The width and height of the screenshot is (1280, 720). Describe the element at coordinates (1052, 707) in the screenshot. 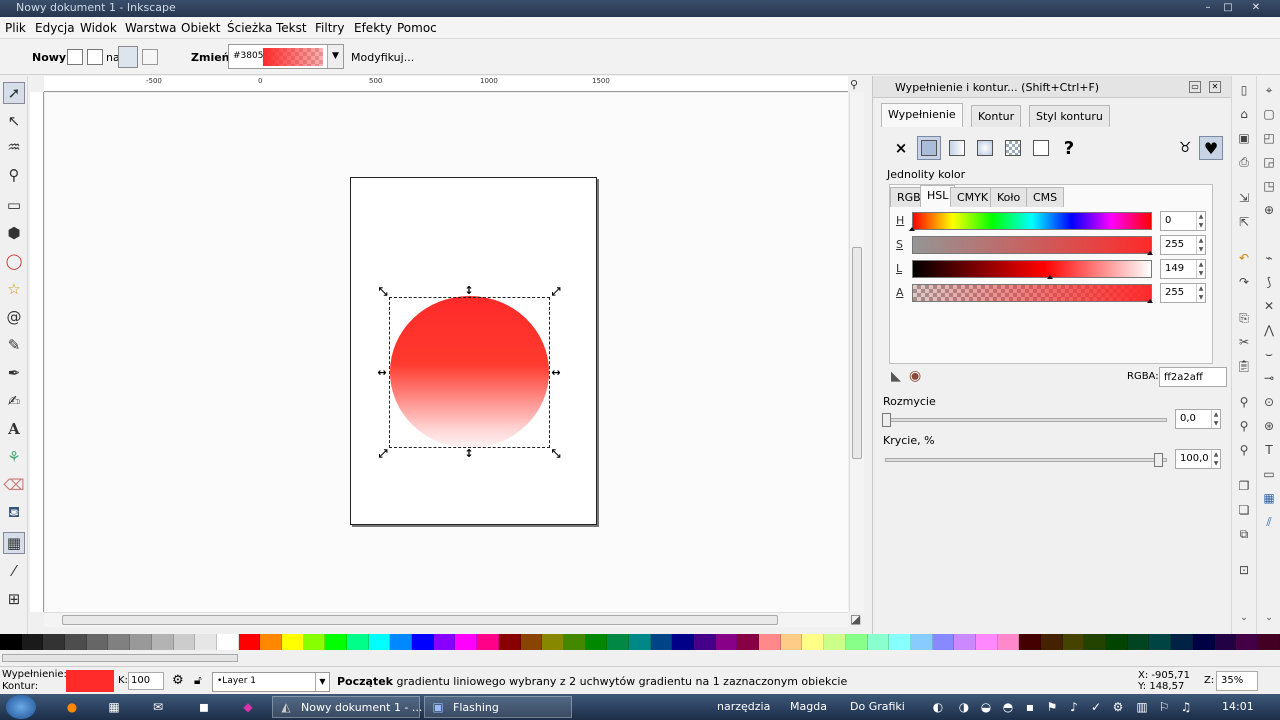

I see `tray-app-icon: ⚑` at that location.